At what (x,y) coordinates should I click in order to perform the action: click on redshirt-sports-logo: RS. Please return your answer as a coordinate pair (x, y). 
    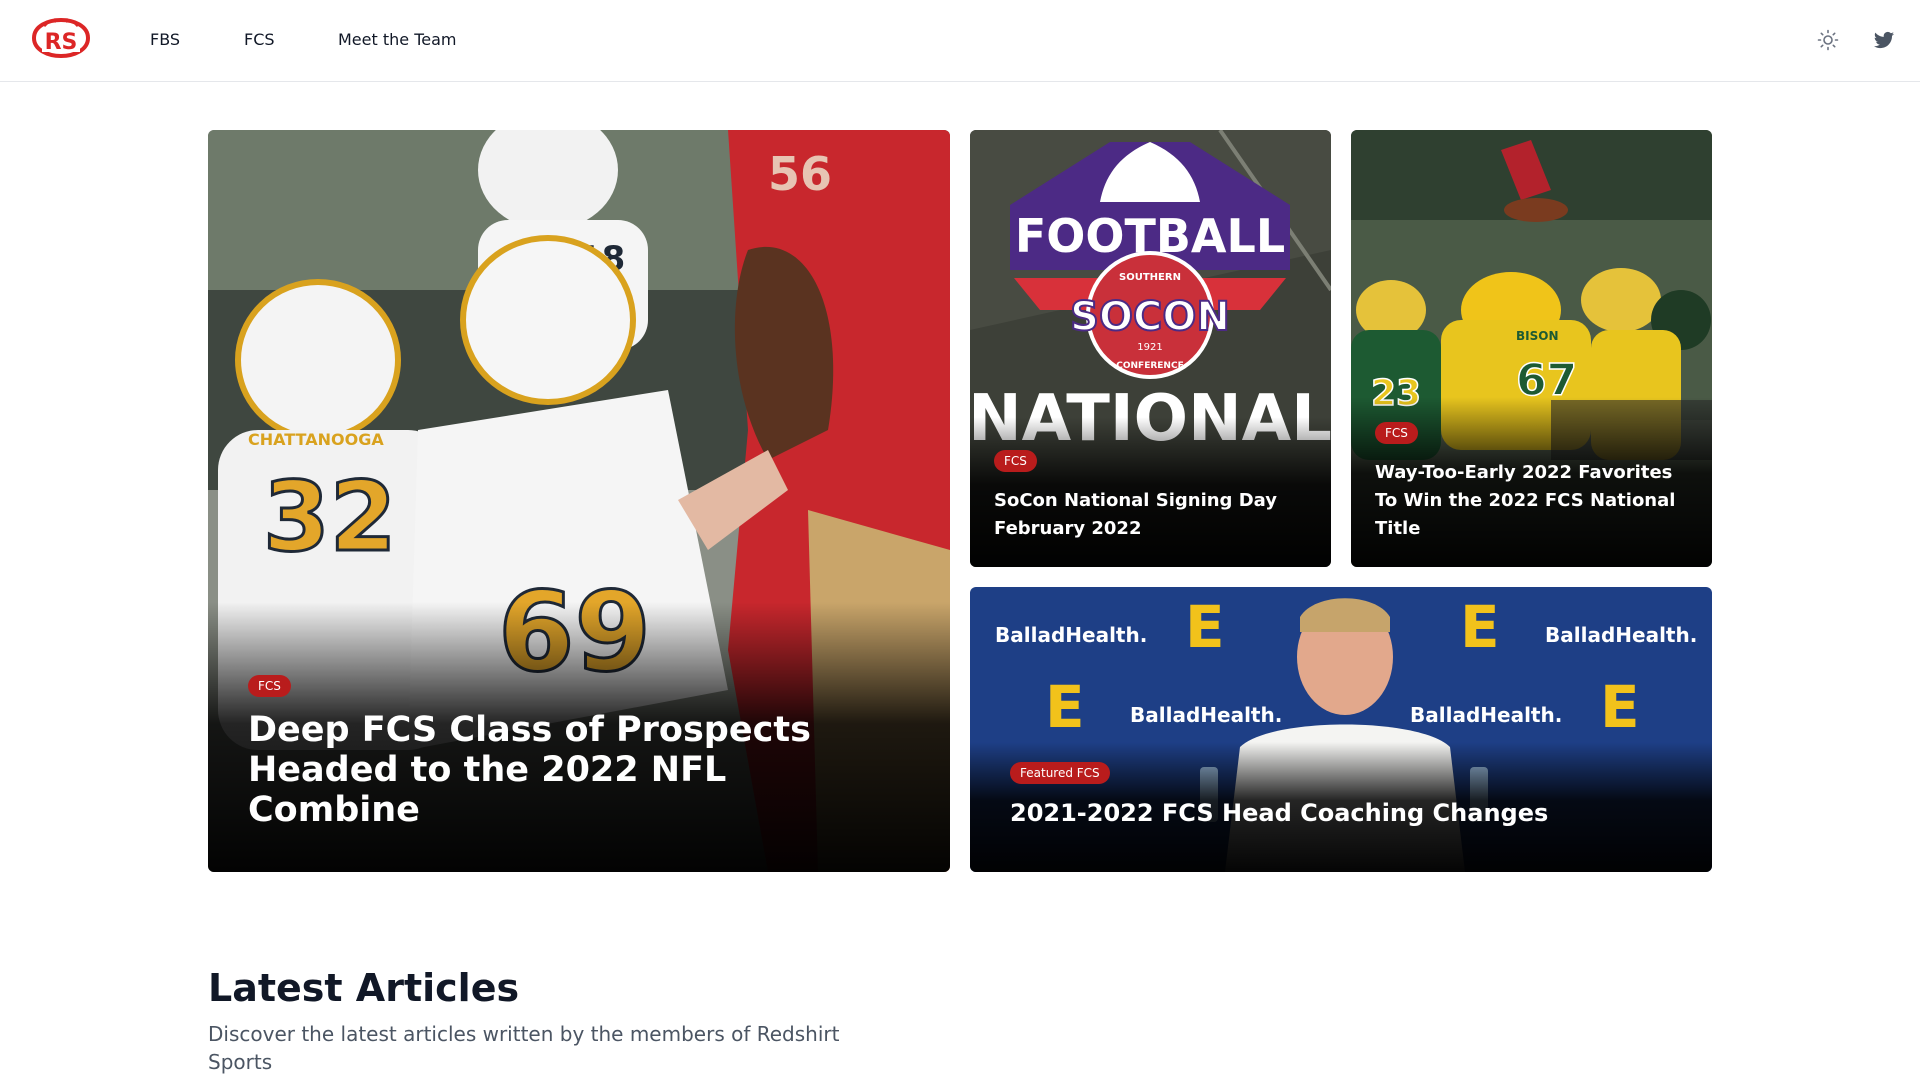
    Looking at the image, I should click on (61, 37).